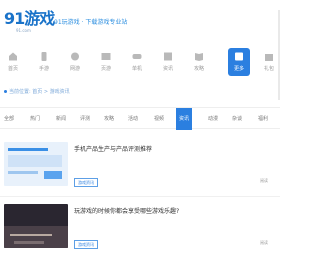  Describe the element at coordinates (140, 196) in the screenshot. I see `divider` at that location.